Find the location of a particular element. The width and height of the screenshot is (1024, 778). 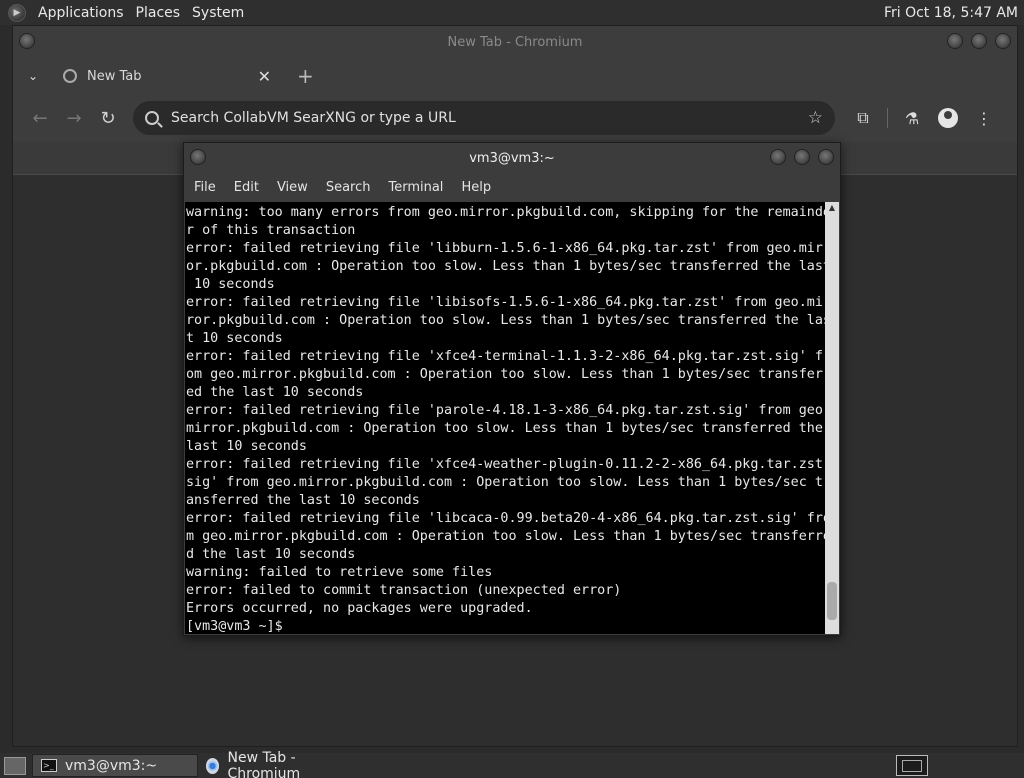

window-menu-button is located at coordinates (27, 41).